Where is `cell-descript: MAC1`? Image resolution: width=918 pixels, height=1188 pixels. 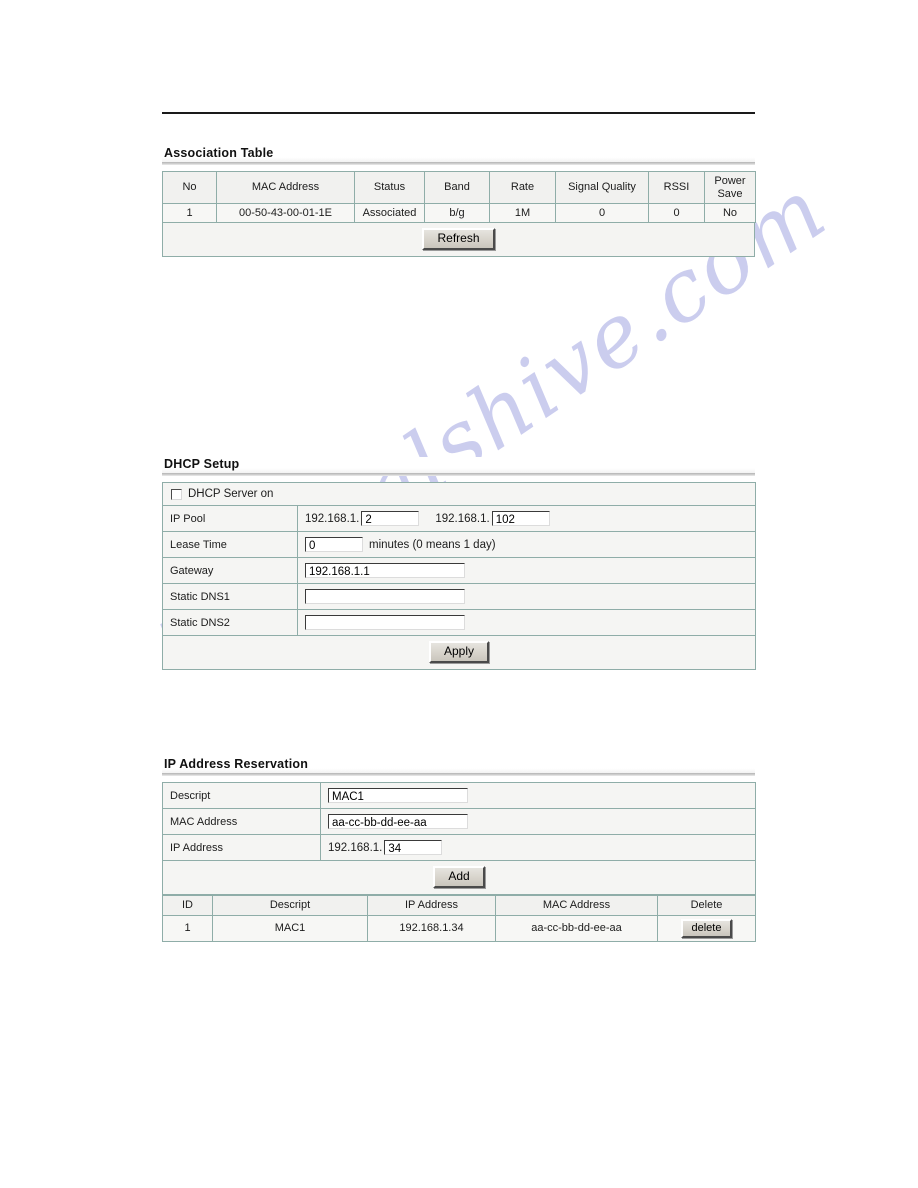
cell-descript: MAC1 is located at coordinates (290, 928).